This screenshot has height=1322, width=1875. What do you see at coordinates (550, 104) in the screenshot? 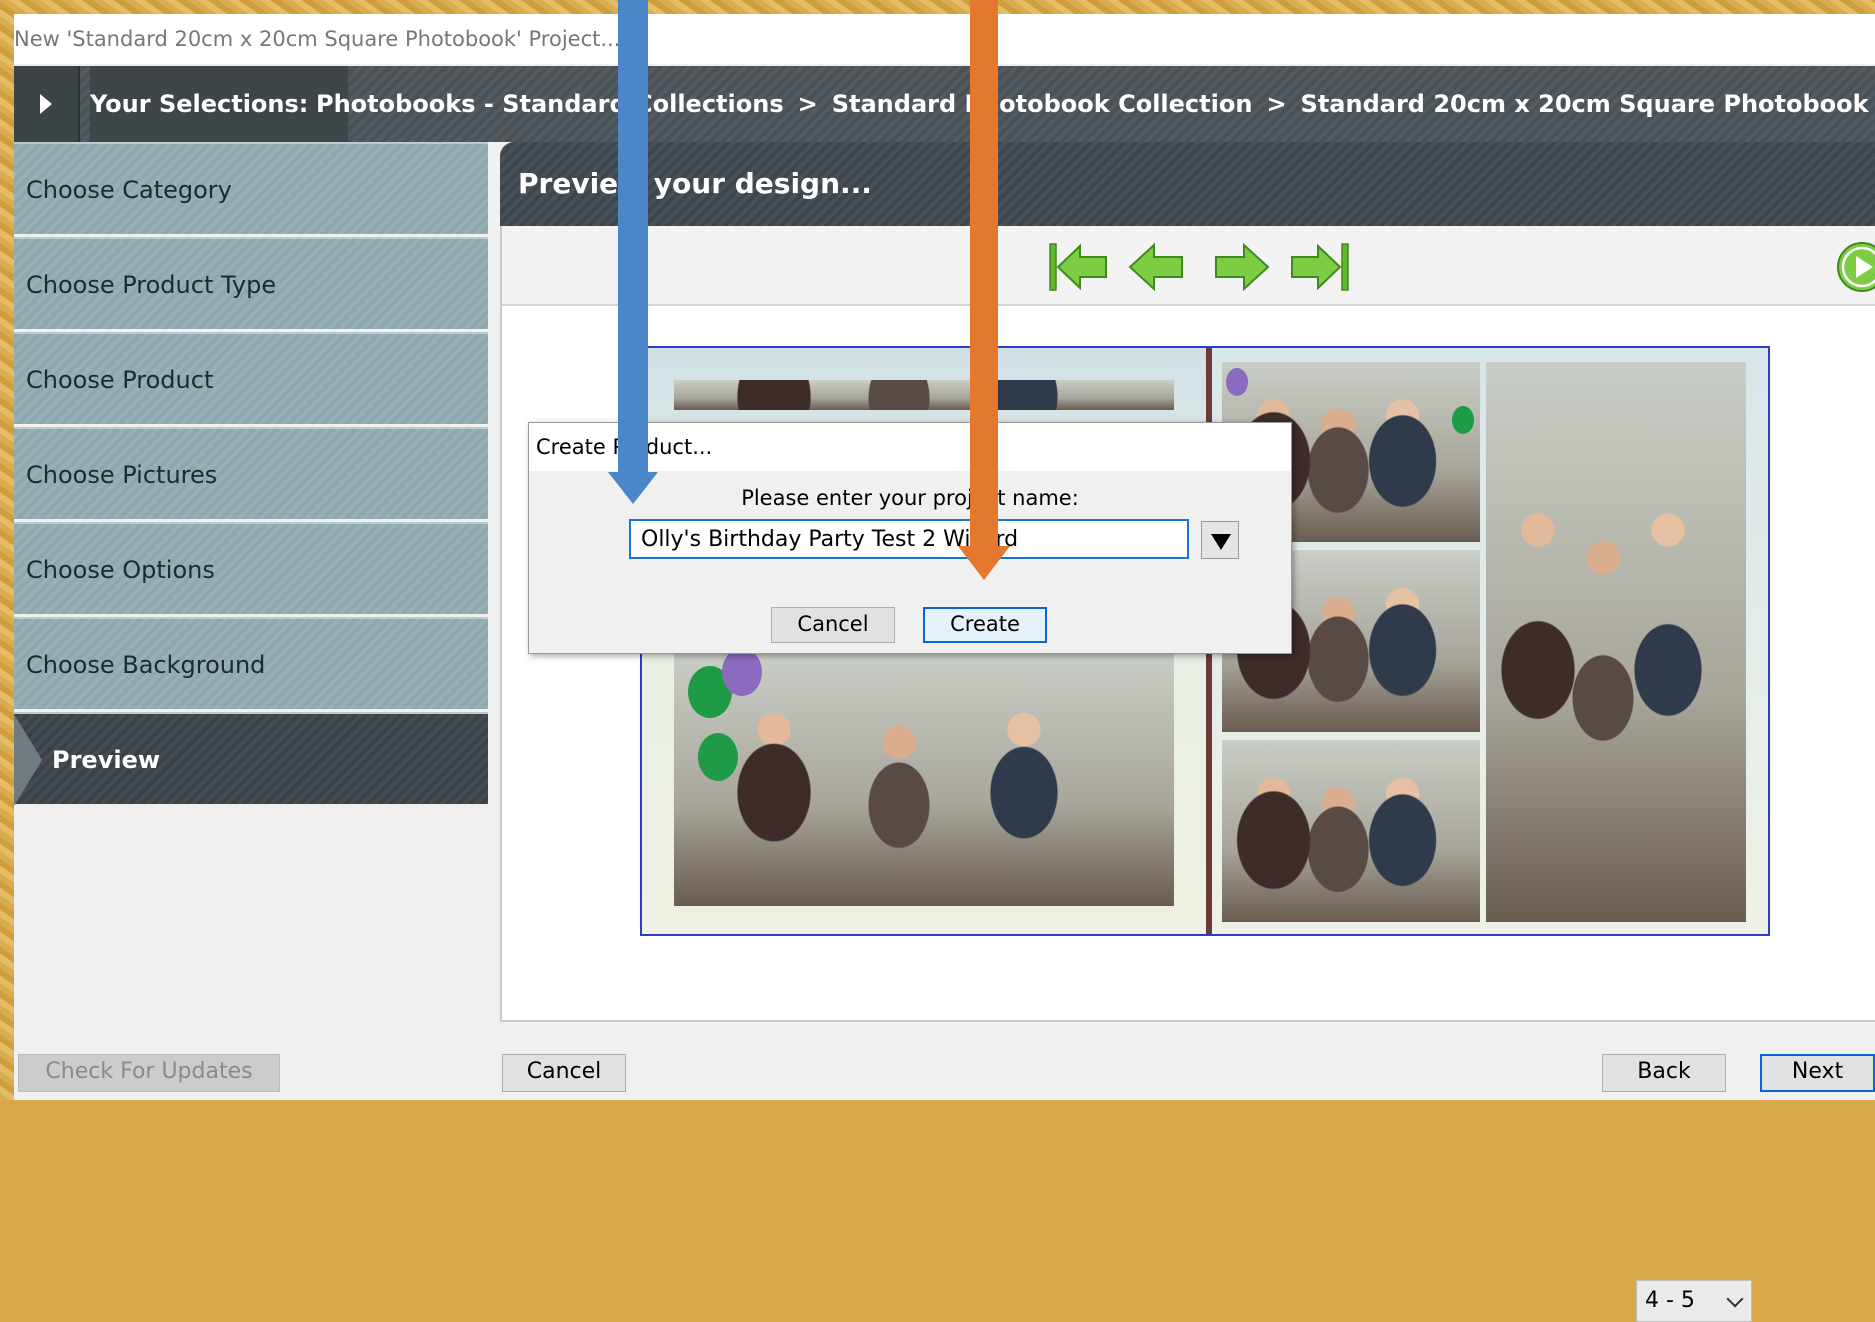
I see `breadcrumb-item-category: Photobooks - Standard Collections` at bounding box center [550, 104].